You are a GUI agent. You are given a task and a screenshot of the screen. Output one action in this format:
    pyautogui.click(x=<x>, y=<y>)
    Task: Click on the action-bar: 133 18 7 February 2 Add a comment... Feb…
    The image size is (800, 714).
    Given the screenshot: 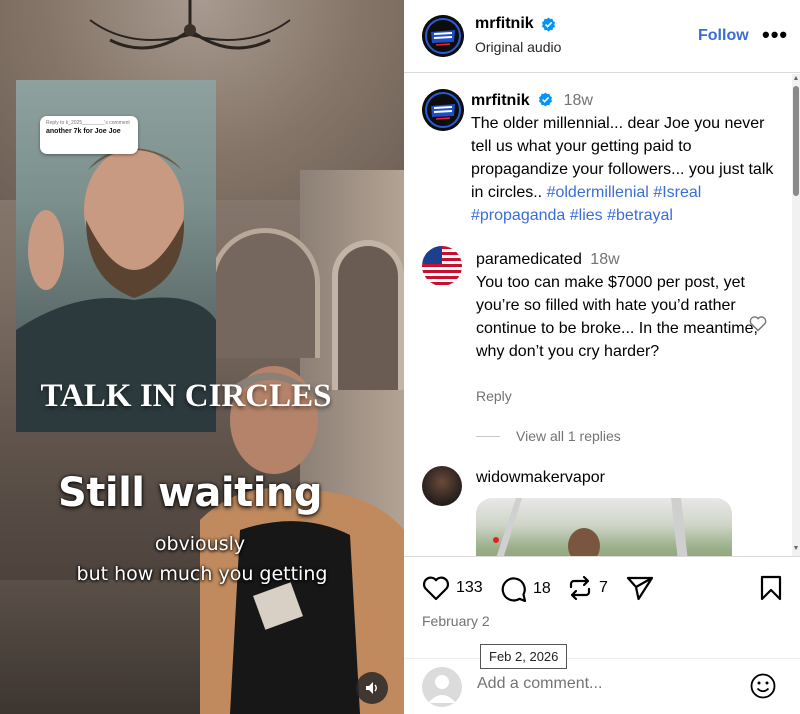 What is the action you would take?
    pyautogui.click(x=602, y=635)
    